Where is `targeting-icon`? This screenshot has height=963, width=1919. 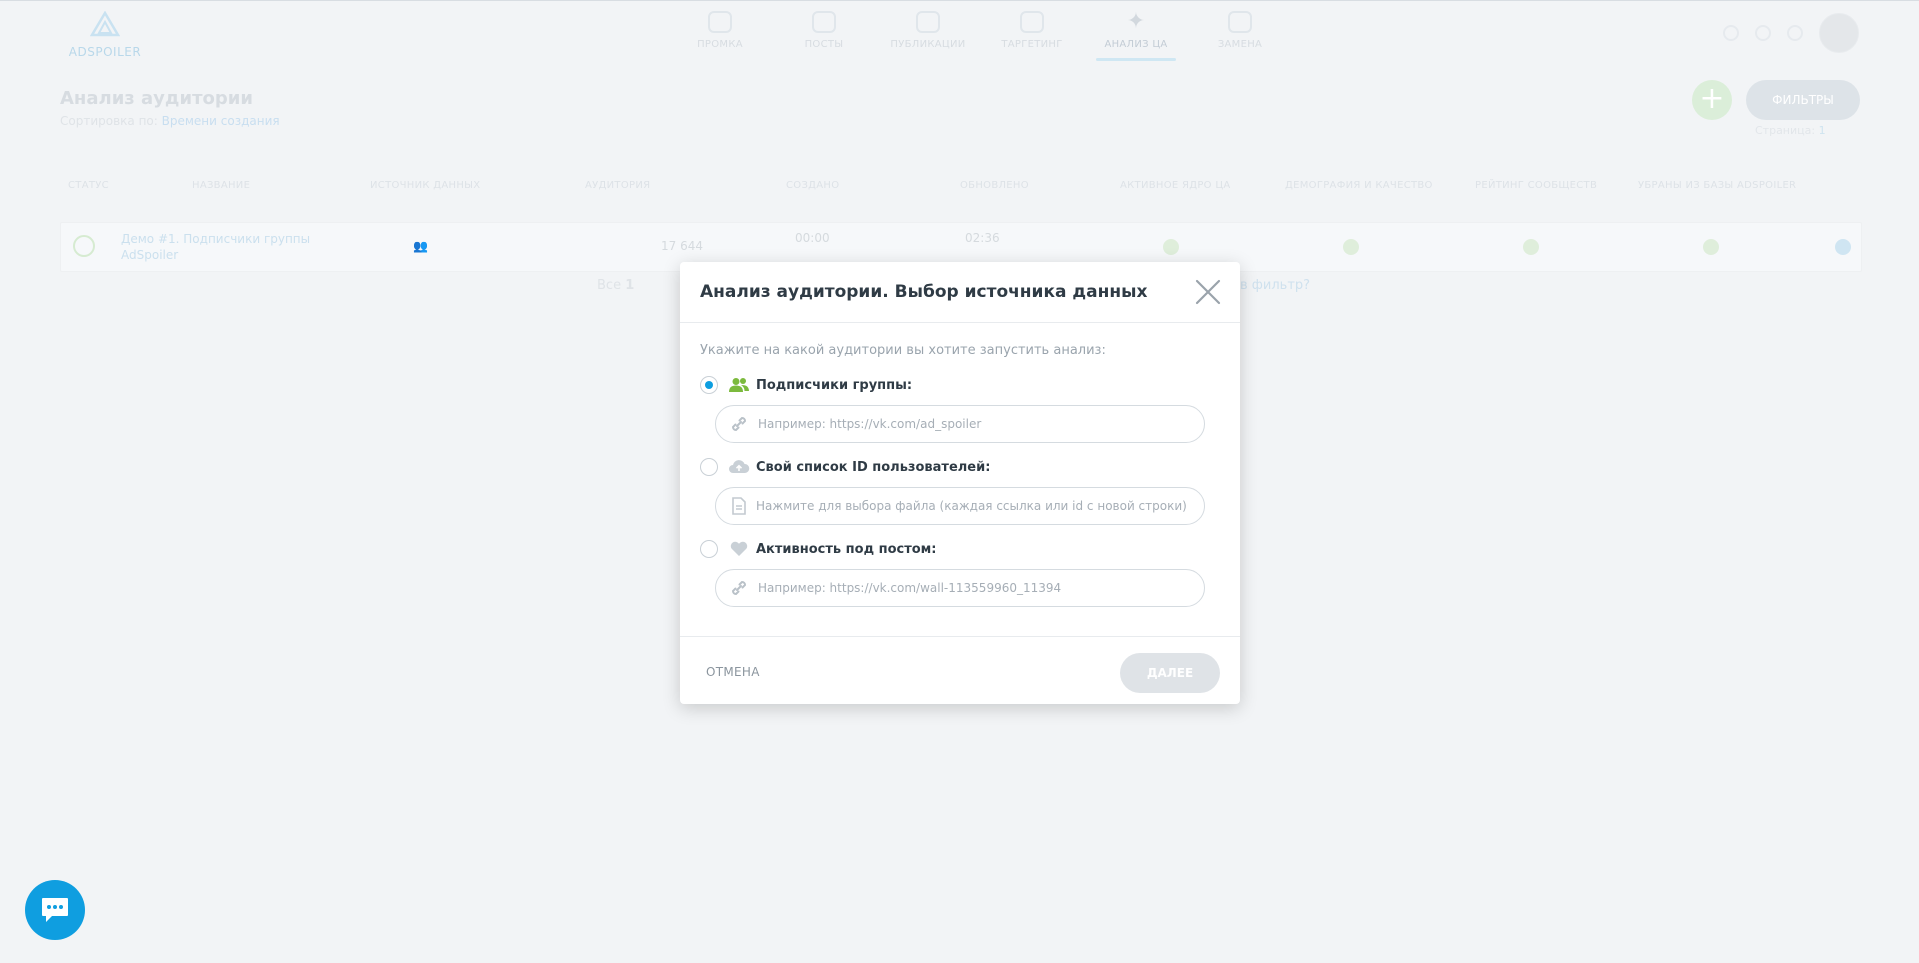
targeting-icon is located at coordinates (1032, 22).